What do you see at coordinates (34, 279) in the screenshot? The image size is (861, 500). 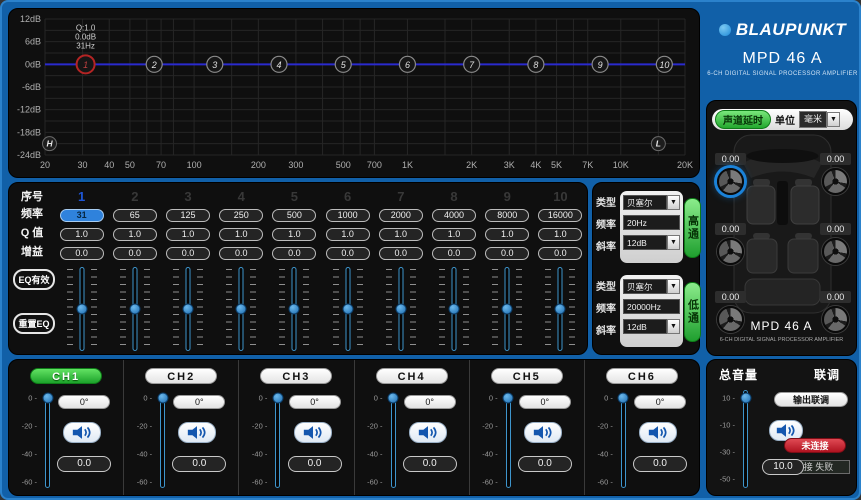 I see `eq-enable-button: EQ有效` at bounding box center [34, 279].